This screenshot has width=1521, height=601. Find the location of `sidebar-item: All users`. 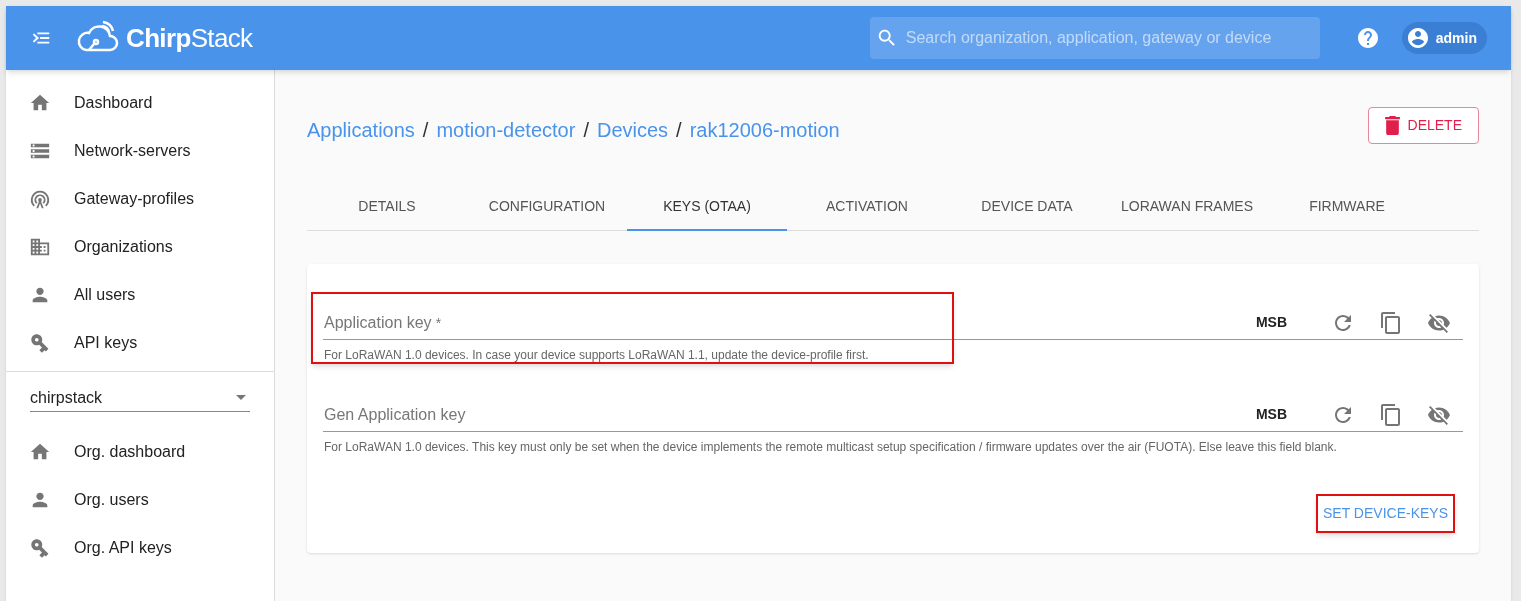

sidebar-item: All users is located at coordinates (140, 295).